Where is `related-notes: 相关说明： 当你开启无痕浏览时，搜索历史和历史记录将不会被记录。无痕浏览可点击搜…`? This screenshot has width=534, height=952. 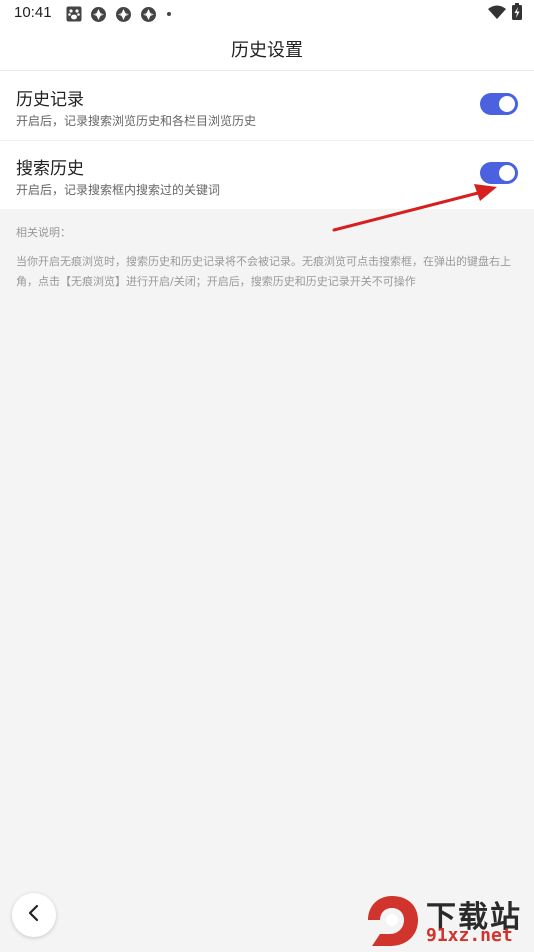 related-notes: 相关说明： 当你开启无痕浏览时，搜索历史和历史记录将不会被记录。无痕浏览可点击搜… is located at coordinates (268, 258).